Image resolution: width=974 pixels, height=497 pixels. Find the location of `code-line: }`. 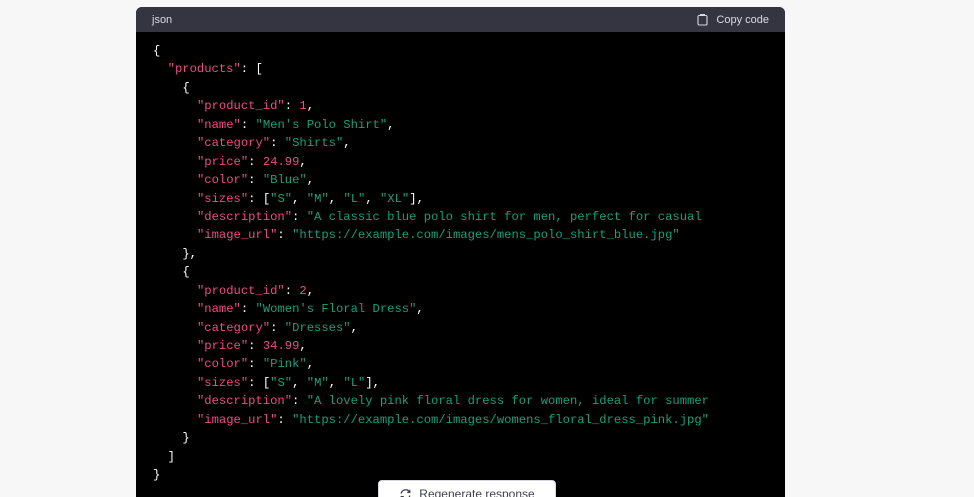

code-line: } is located at coordinates (186, 438).